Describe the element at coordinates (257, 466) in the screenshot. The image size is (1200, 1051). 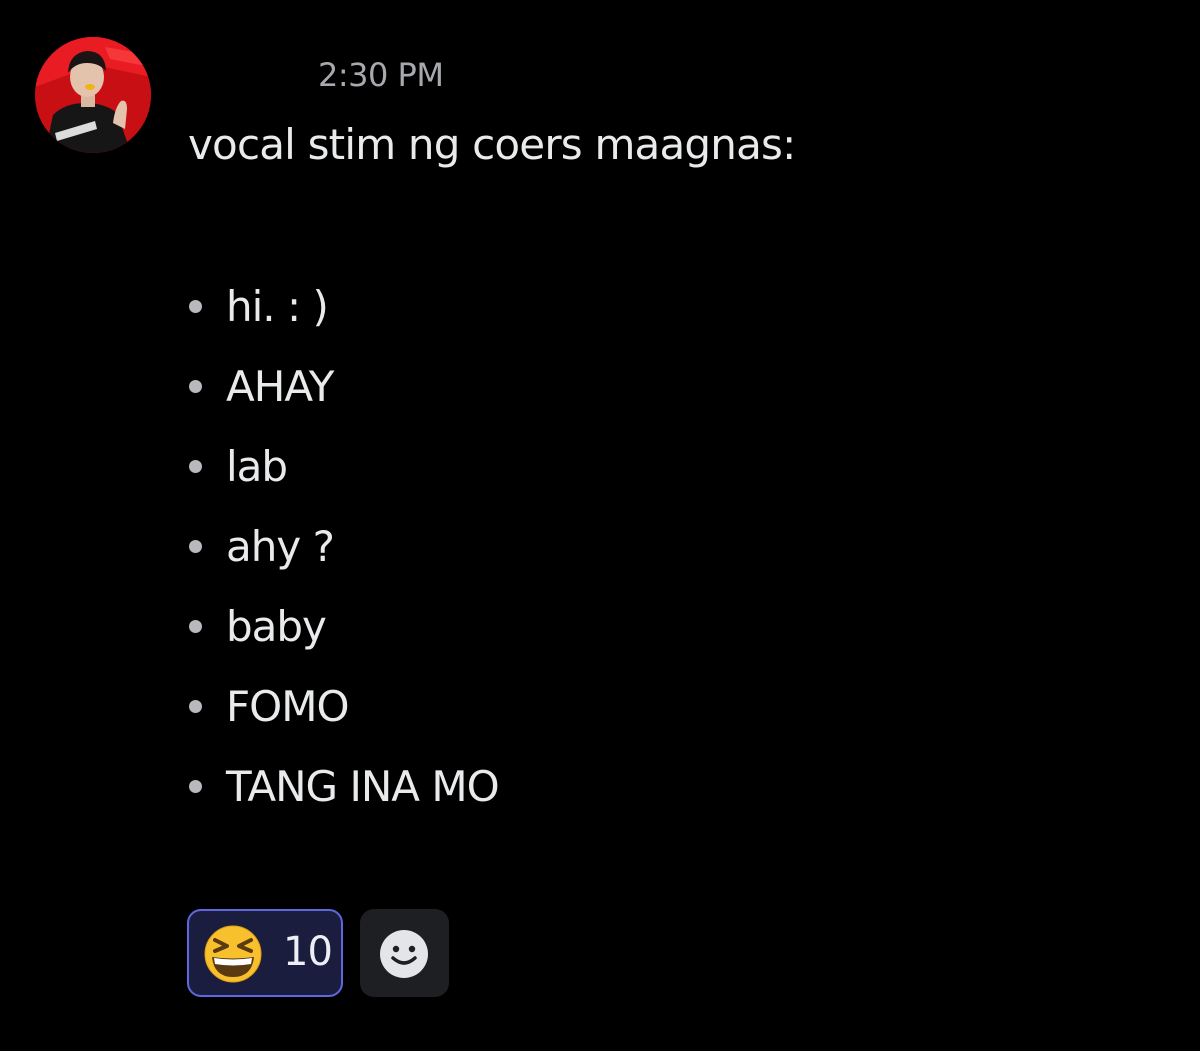
I see `list-item-text: lab` at that location.